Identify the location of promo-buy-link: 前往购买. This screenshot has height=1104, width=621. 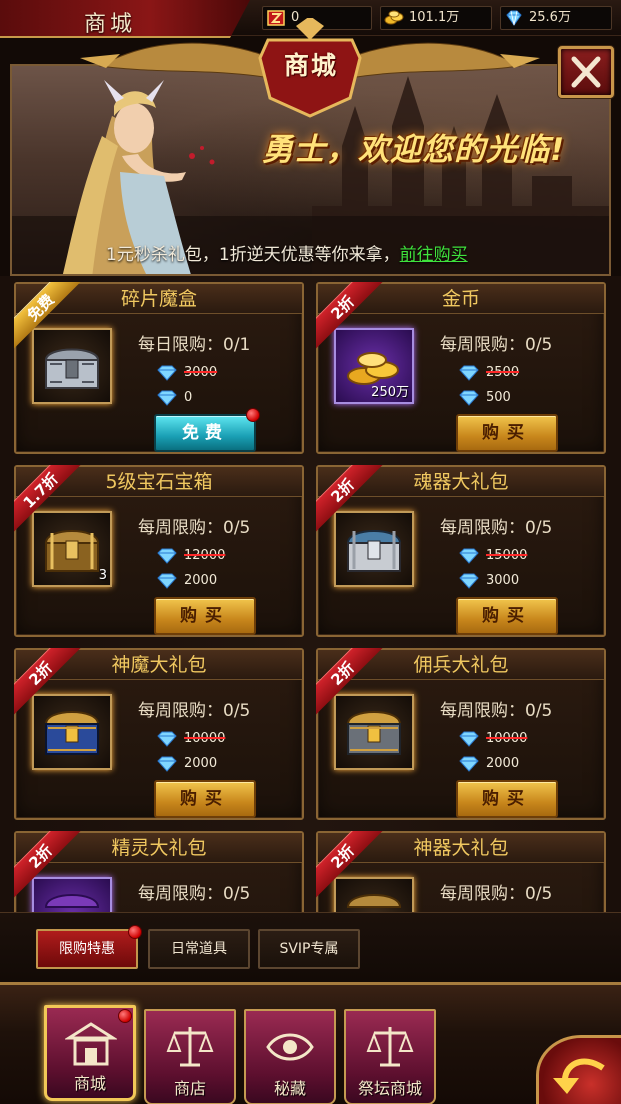
(434, 255).